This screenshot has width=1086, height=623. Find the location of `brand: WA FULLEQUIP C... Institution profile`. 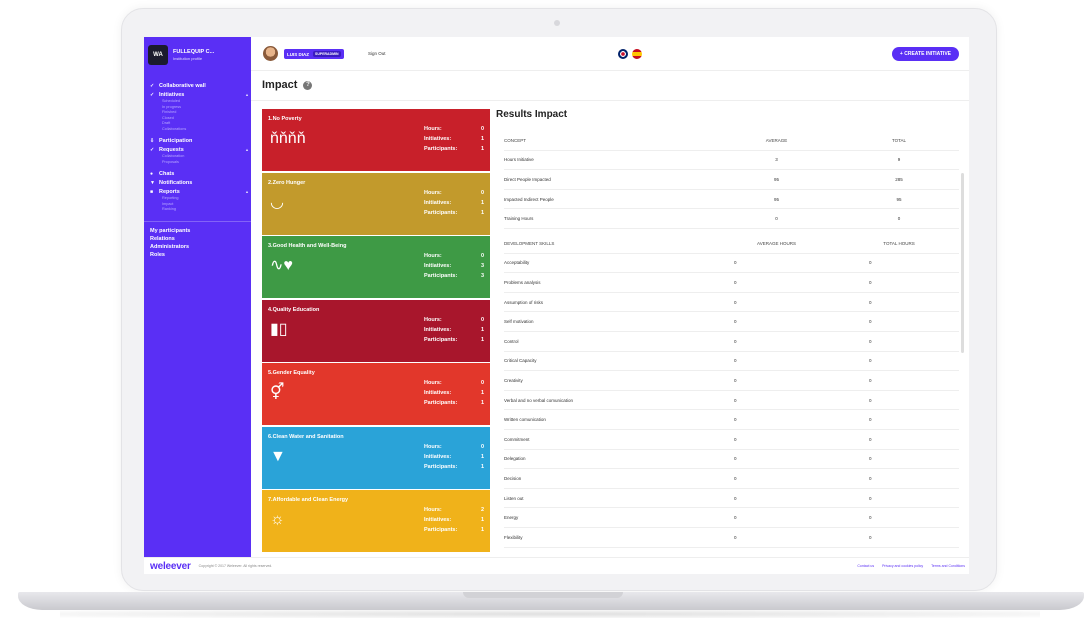

brand: WA FULLEQUIP C... Institution profile is located at coordinates (181, 55).